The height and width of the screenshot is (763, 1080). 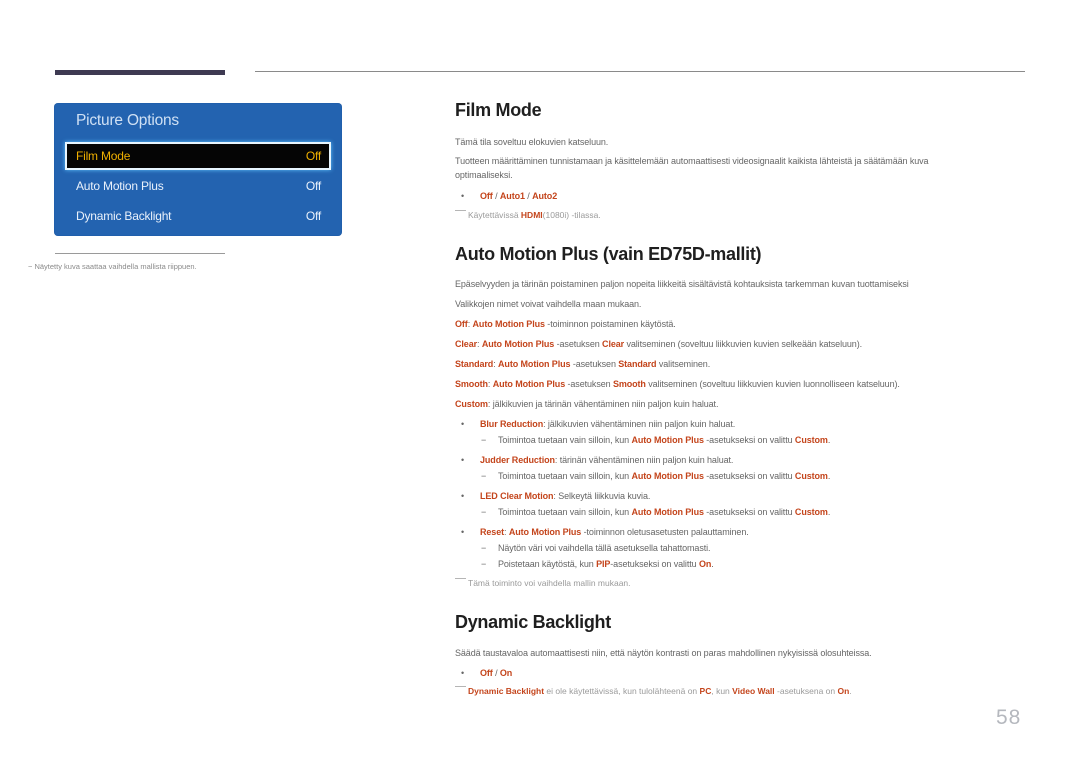 What do you see at coordinates (506, 673) in the screenshot?
I see `option-on: On` at bounding box center [506, 673].